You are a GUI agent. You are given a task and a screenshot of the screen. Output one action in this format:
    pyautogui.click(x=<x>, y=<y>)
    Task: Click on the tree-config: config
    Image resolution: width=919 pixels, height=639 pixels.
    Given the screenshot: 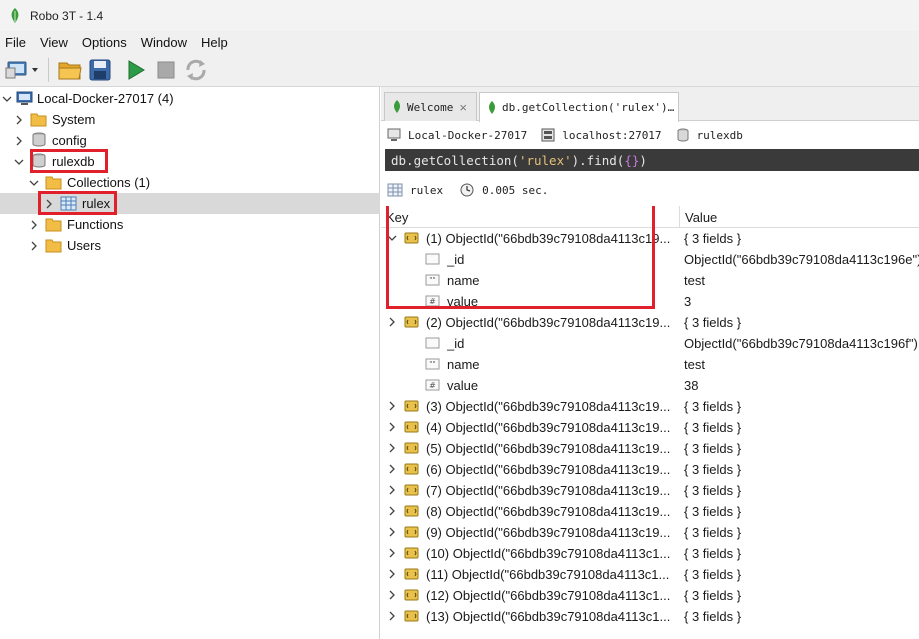 What is the action you would take?
    pyautogui.click(x=190, y=140)
    